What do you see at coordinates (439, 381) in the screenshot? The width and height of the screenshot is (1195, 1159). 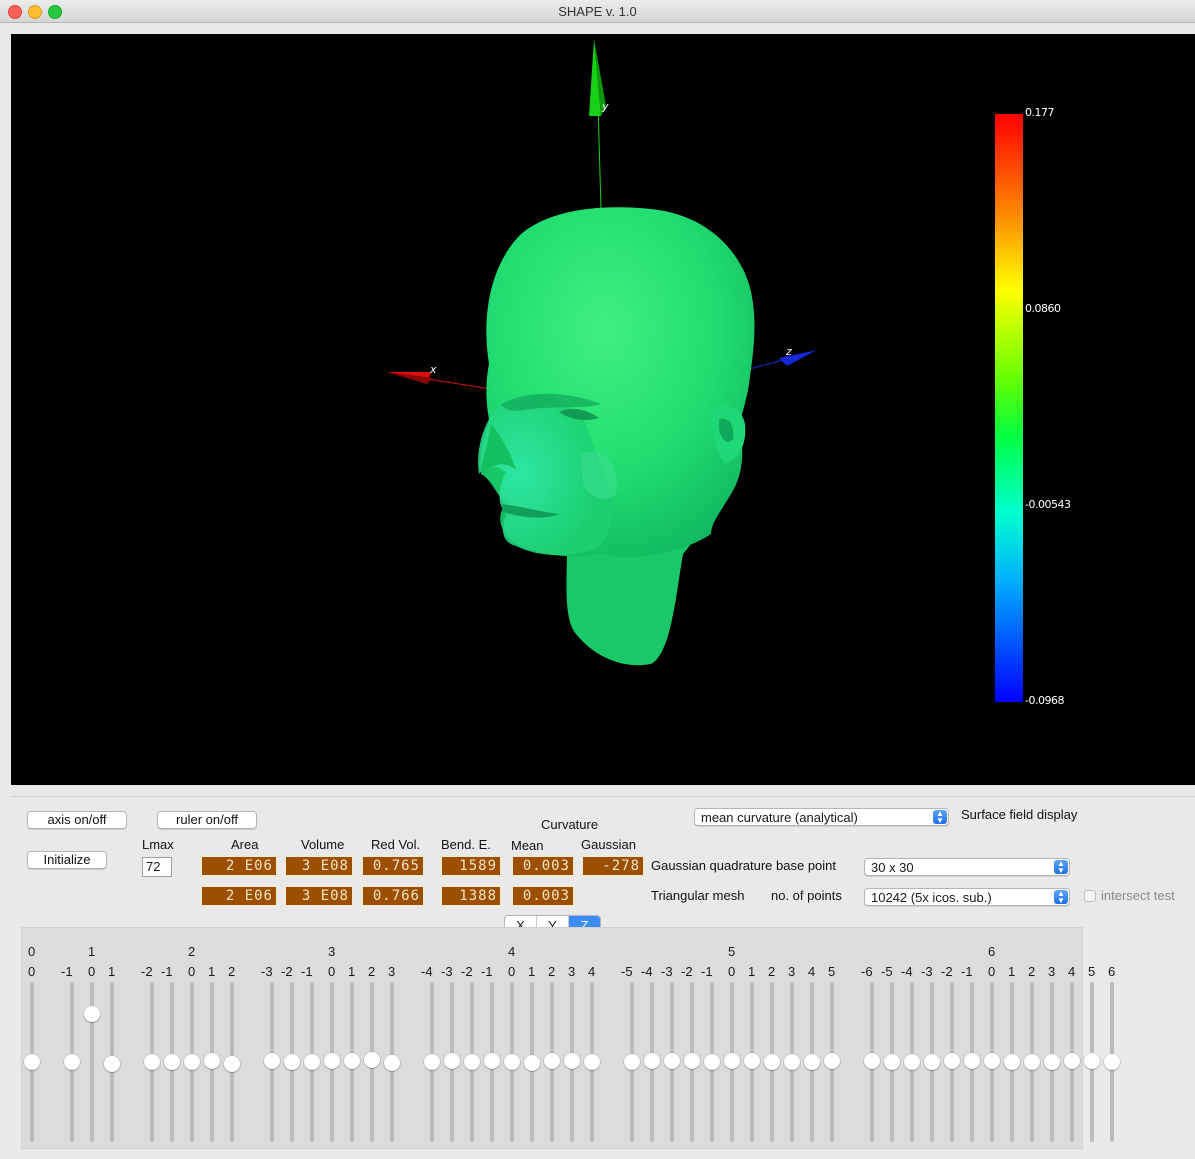 I see `x-axis-arrow` at bounding box center [439, 381].